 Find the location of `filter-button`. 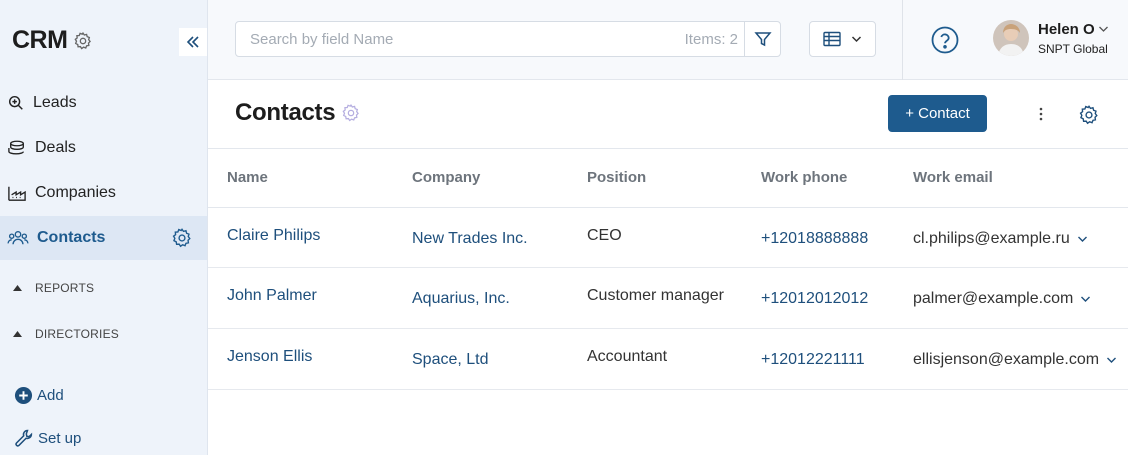

filter-button is located at coordinates (762, 39).